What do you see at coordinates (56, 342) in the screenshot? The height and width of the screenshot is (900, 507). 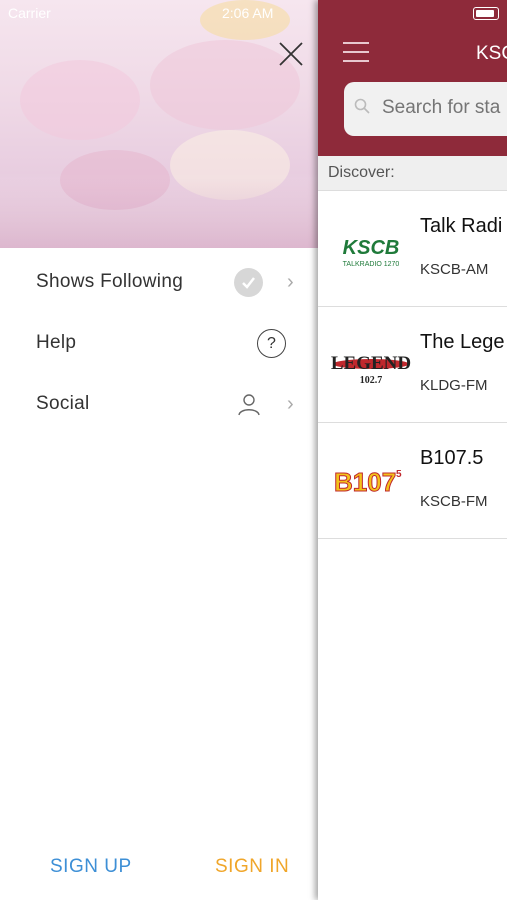 I see `menu-item-label: Help` at bounding box center [56, 342].